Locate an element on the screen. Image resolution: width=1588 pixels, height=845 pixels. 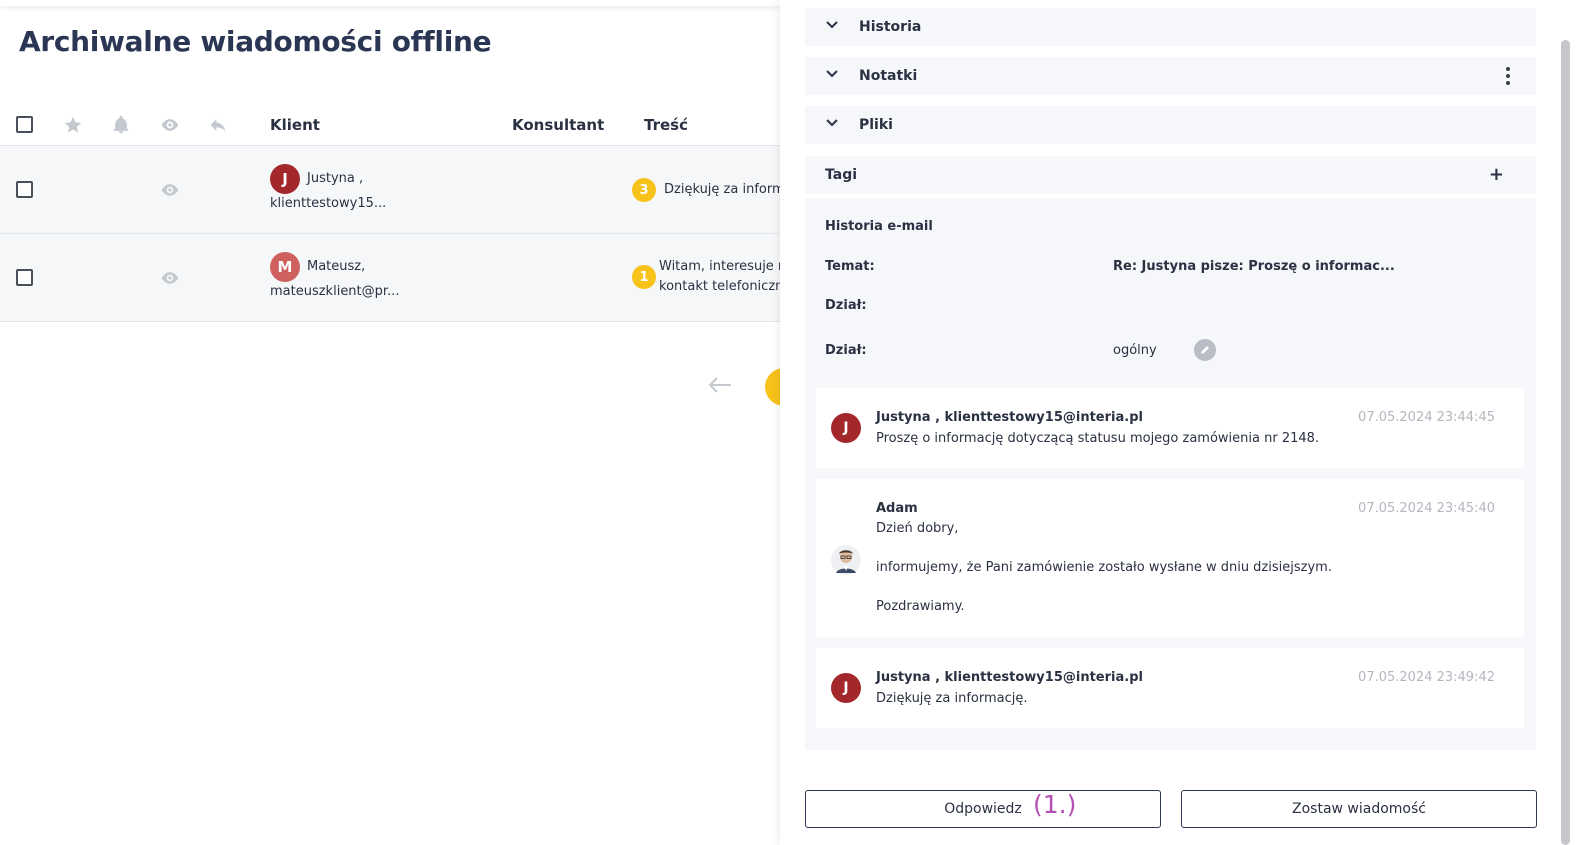
content-preview: Dziękuję za informa is located at coordinates (727, 189).